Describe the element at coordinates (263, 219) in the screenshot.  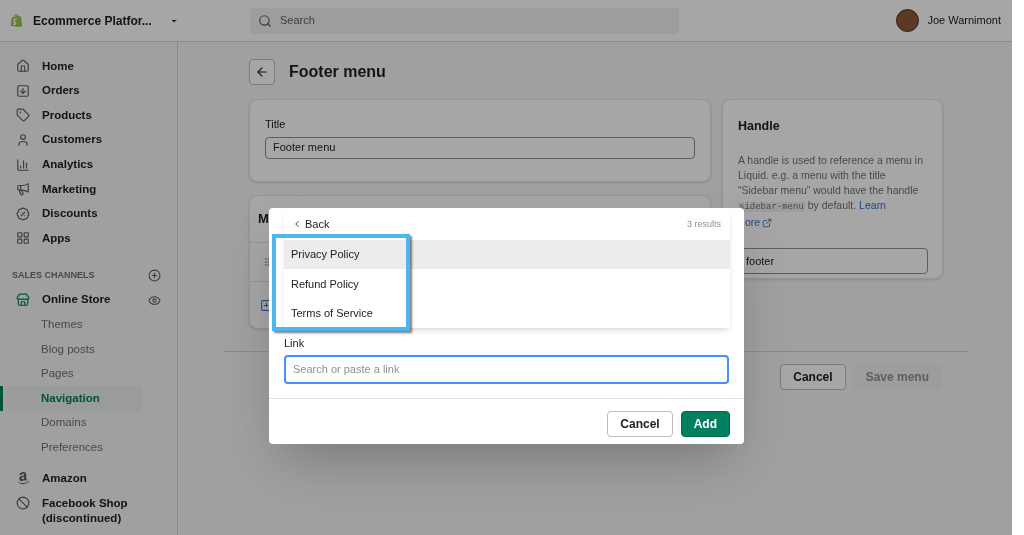
I see `card-title: M` at that location.